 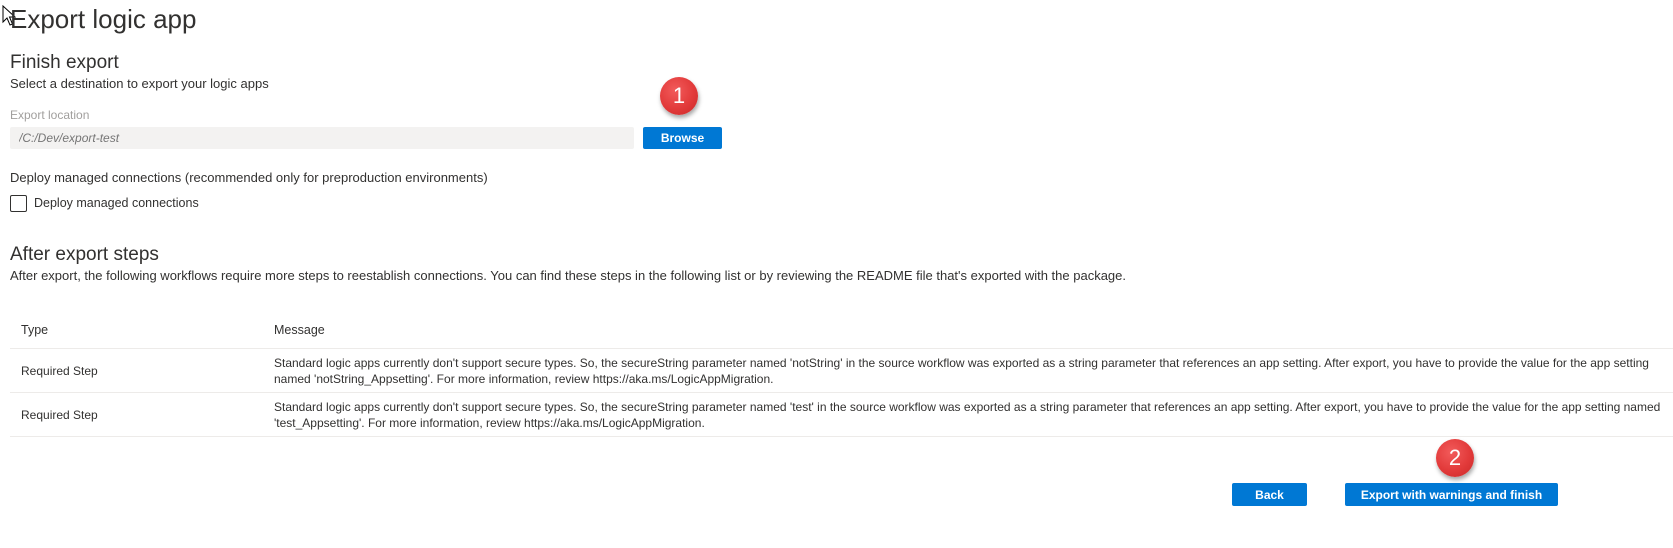 I want to click on deploy-managed-connections-label: Deploy managed connections, so click(x=116, y=203).